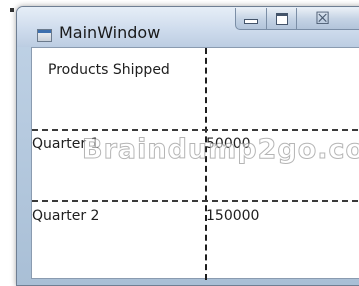 The image size is (359, 286). I want to click on maximize-button, so click(282, 19).